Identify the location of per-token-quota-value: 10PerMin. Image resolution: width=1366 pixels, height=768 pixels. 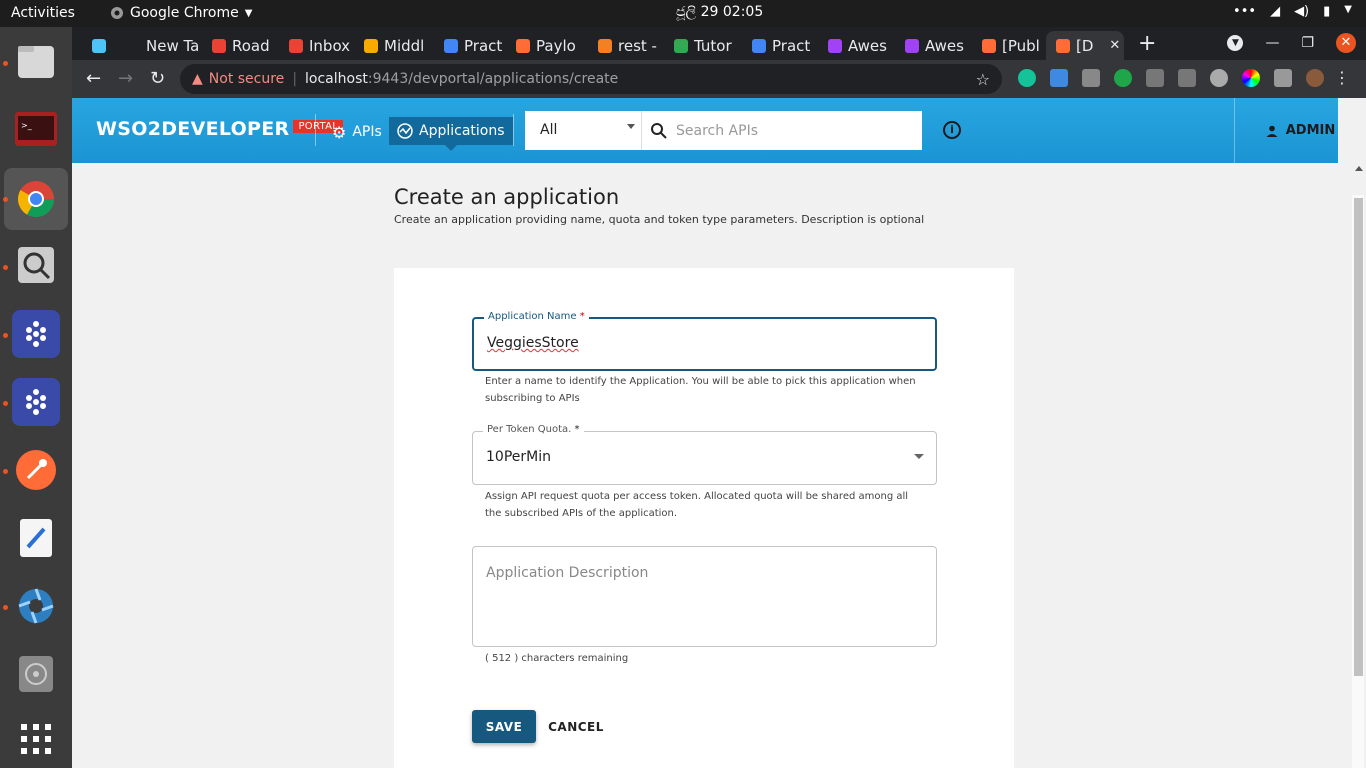
(518, 457).